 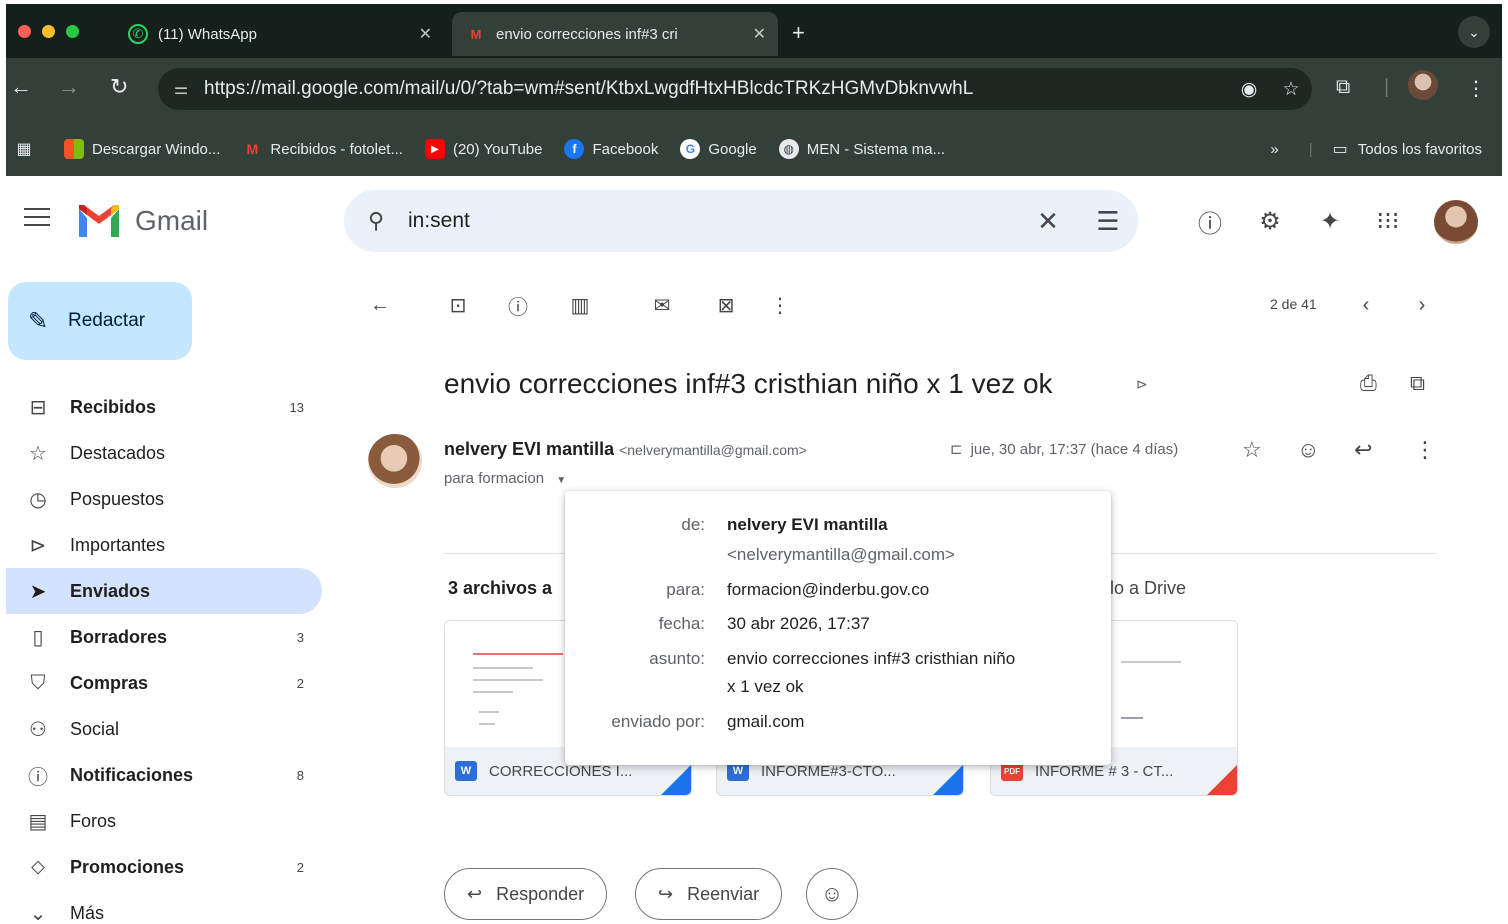 What do you see at coordinates (1108, 221) in the screenshot?
I see `search-options-icon: ☰` at bounding box center [1108, 221].